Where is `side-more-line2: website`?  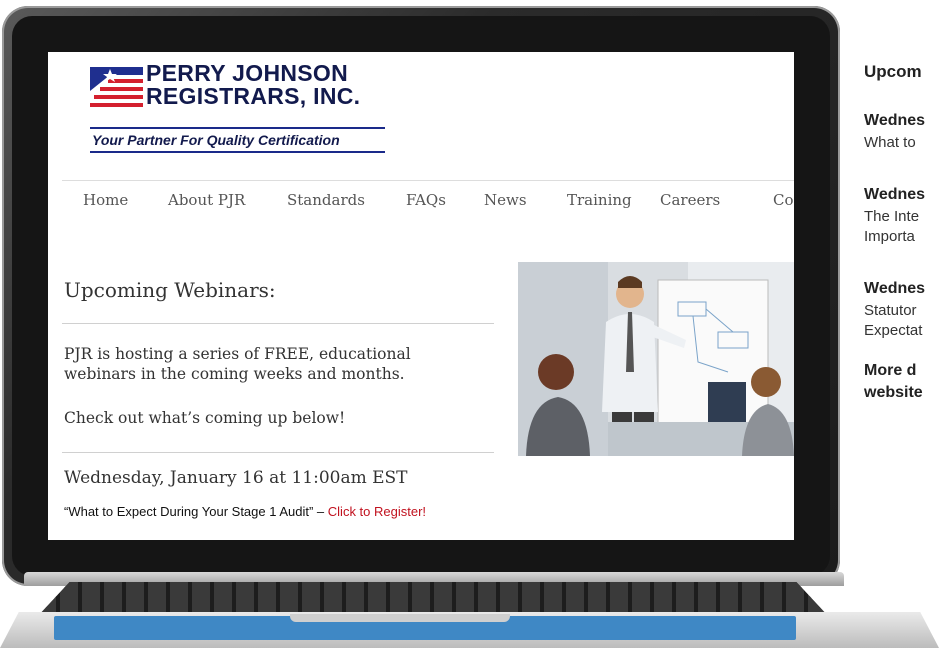 side-more-line2: website is located at coordinates (893, 392).